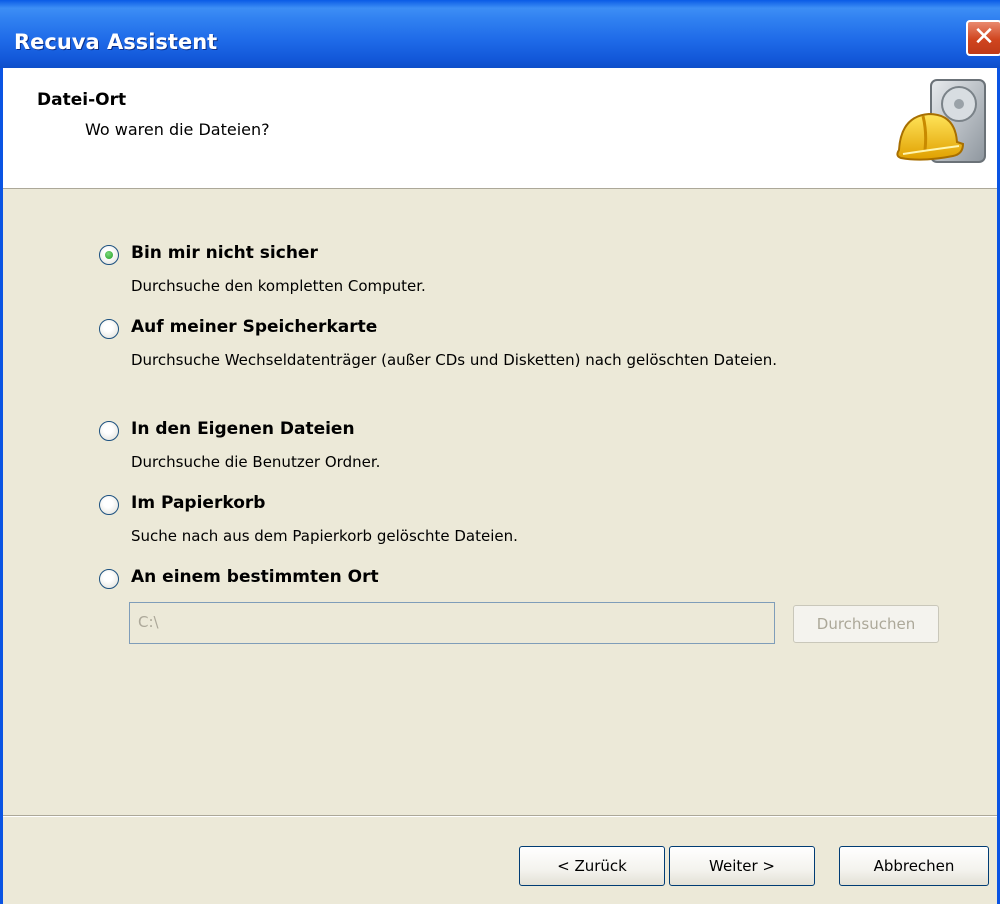 Image resolution: width=1000 pixels, height=904 pixels. What do you see at coordinates (256, 462) in the screenshot?
I see `option-description: Durchsuche die Benutzer Ordner.` at bounding box center [256, 462].